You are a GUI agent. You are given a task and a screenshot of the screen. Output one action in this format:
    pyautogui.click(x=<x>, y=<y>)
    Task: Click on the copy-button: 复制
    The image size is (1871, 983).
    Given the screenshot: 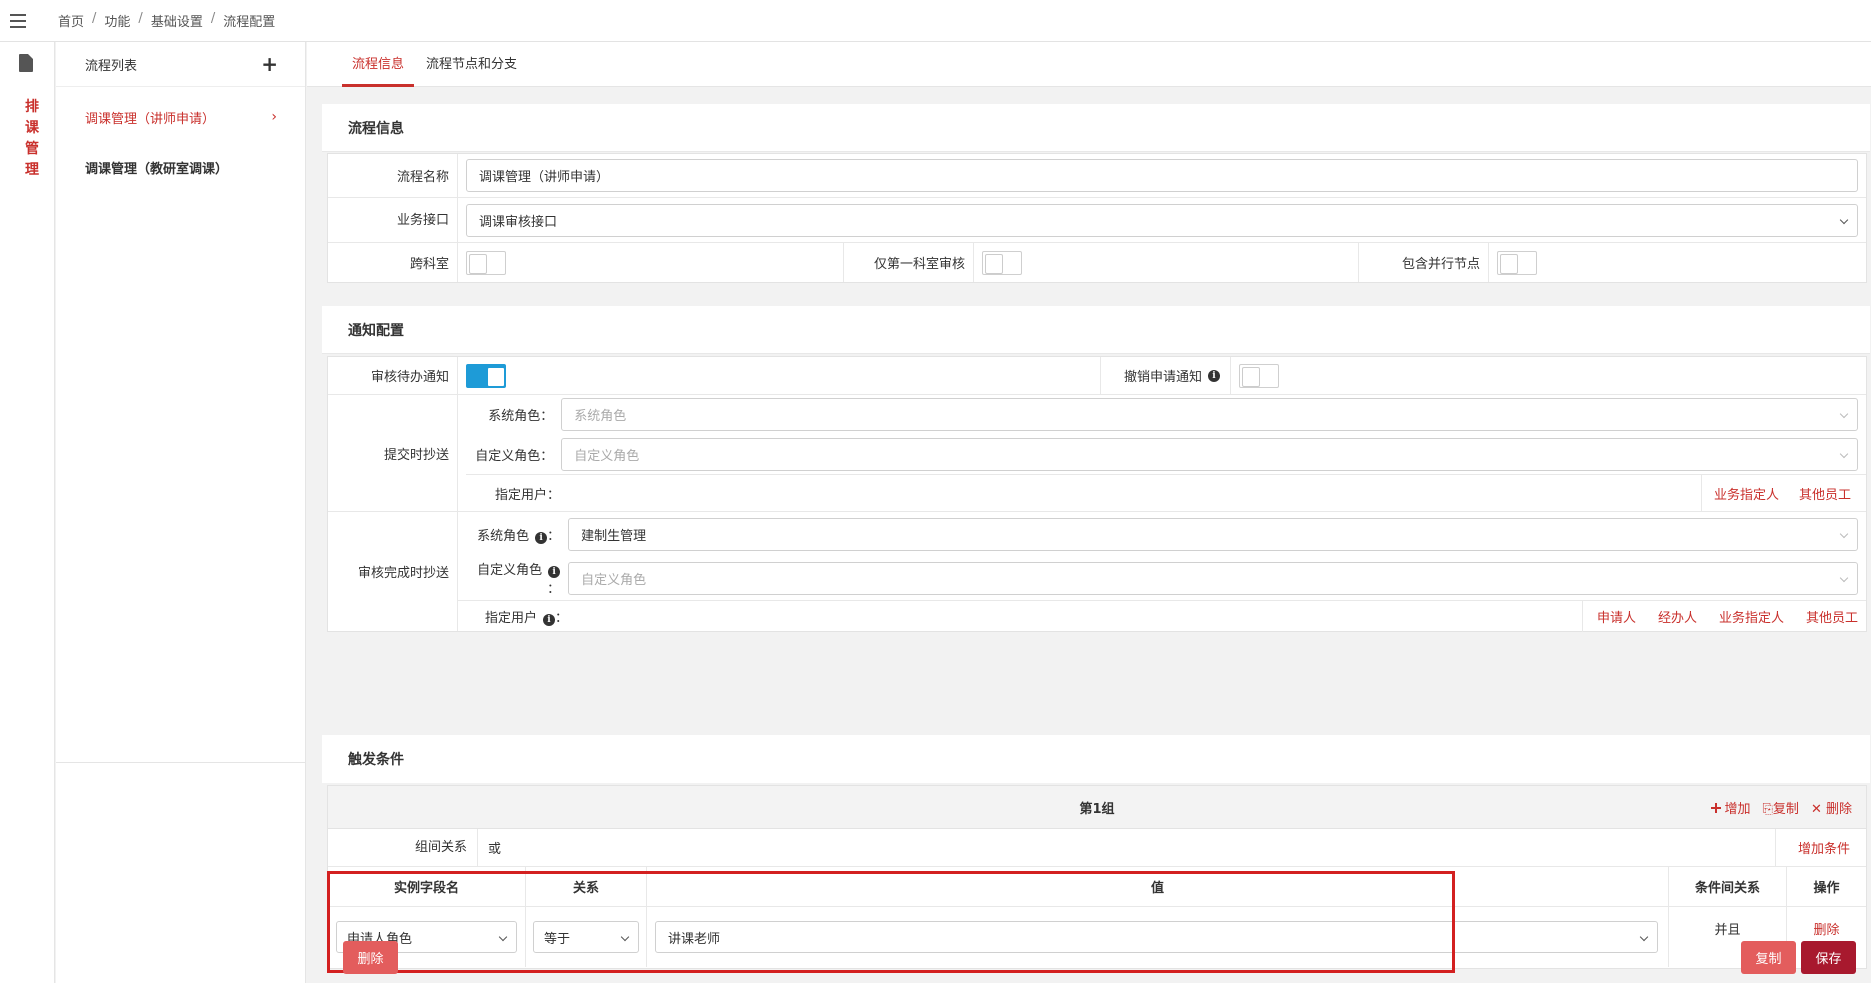 What is the action you would take?
    pyautogui.click(x=1768, y=957)
    